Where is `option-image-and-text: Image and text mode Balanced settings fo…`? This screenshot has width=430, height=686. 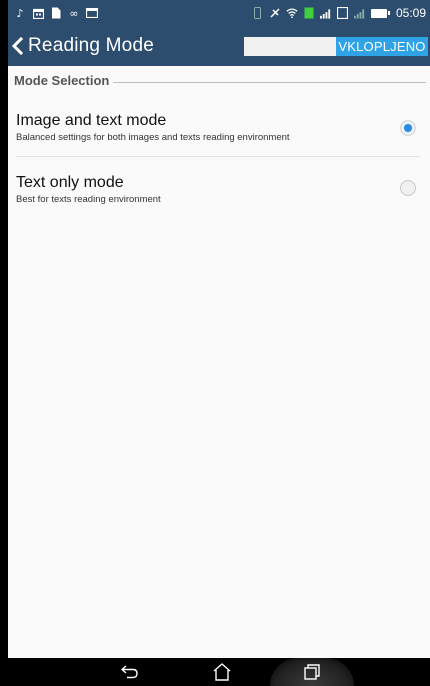 option-image-and-text: Image and text mode Balanced settings fo… is located at coordinates (219, 132).